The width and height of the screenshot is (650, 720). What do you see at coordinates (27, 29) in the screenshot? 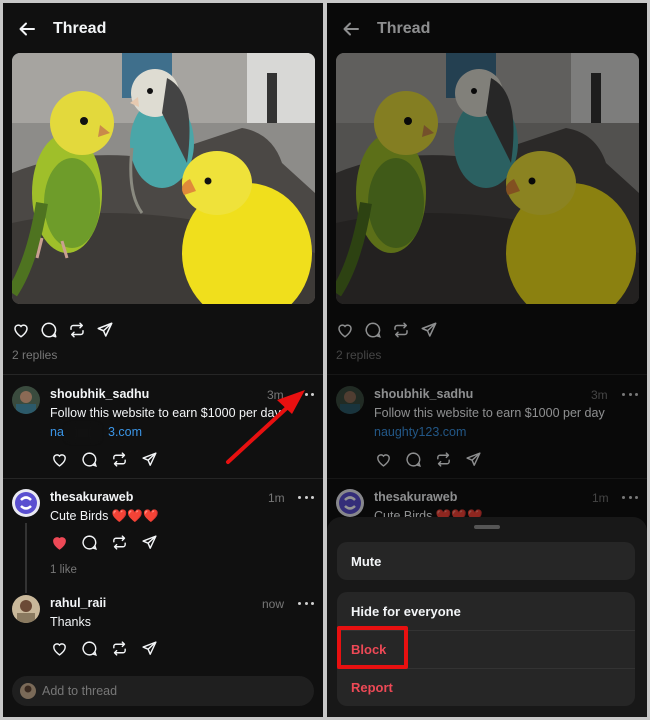
I see `back-arrow-icon` at bounding box center [27, 29].